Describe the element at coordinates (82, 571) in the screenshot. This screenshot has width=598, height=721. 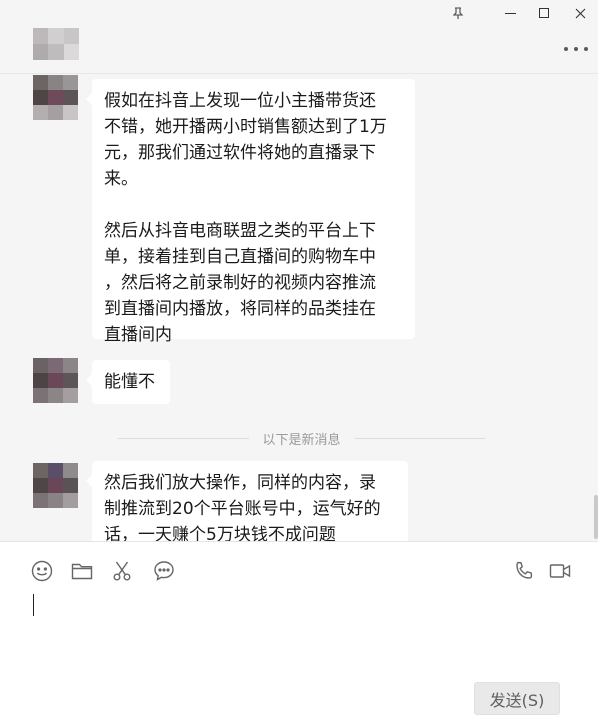
I see `folder-icon` at that location.